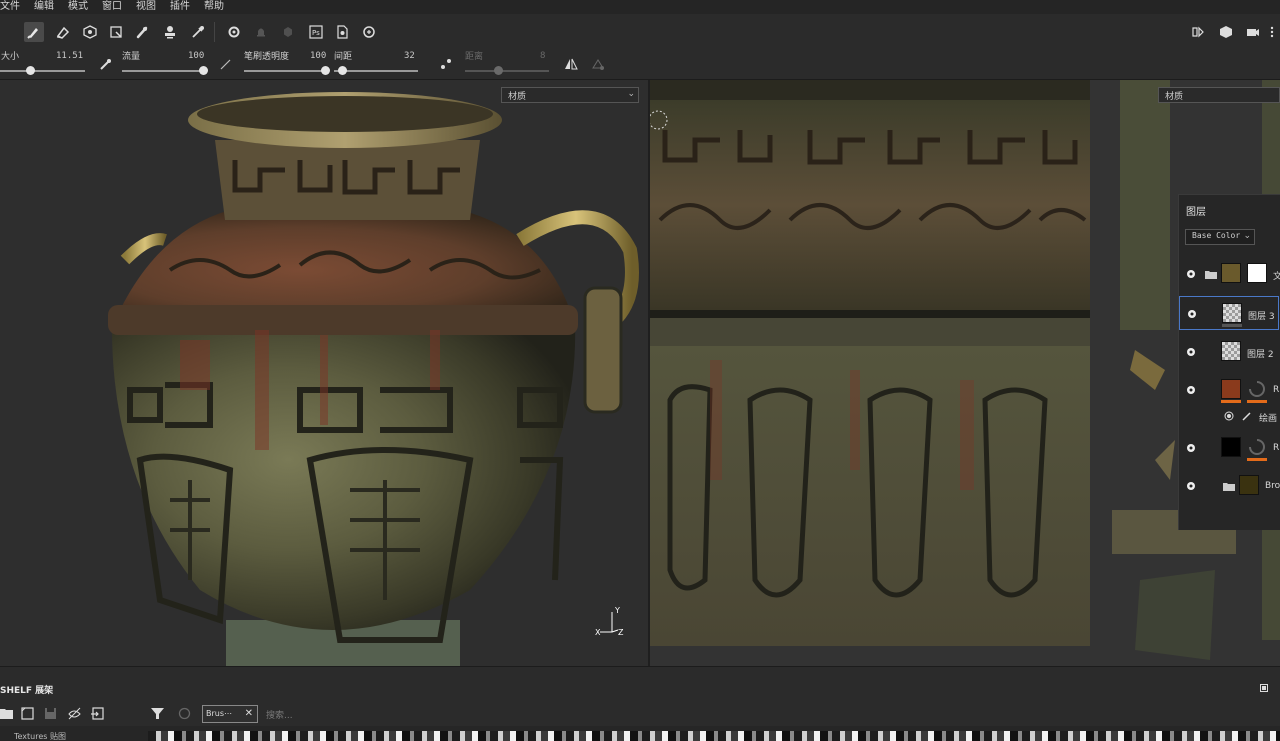  I want to click on layers-panel: 图层 Base Color ⌄ 文 图层 3 图层 2 R 绘画 R Bro, so click(1229, 362).